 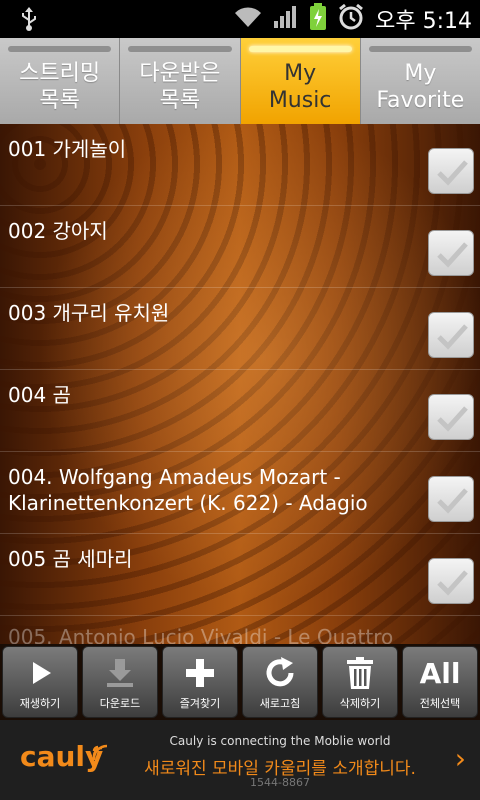 I want to click on list-item: 003 개구리 유치원, so click(x=240, y=329).